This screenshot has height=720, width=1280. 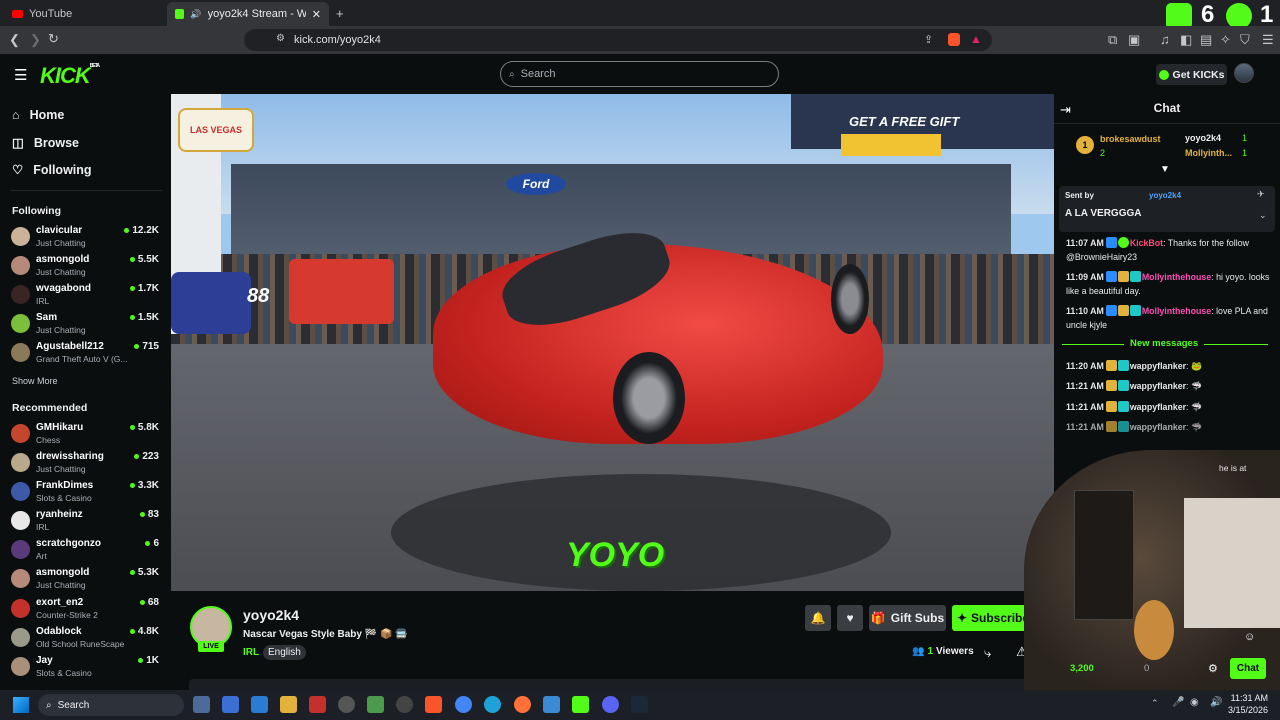 What do you see at coordinates (1130, 139) in the screenshot?
I see `top-gifter-name: brokesawdust` at bounding box center [1130, 139].